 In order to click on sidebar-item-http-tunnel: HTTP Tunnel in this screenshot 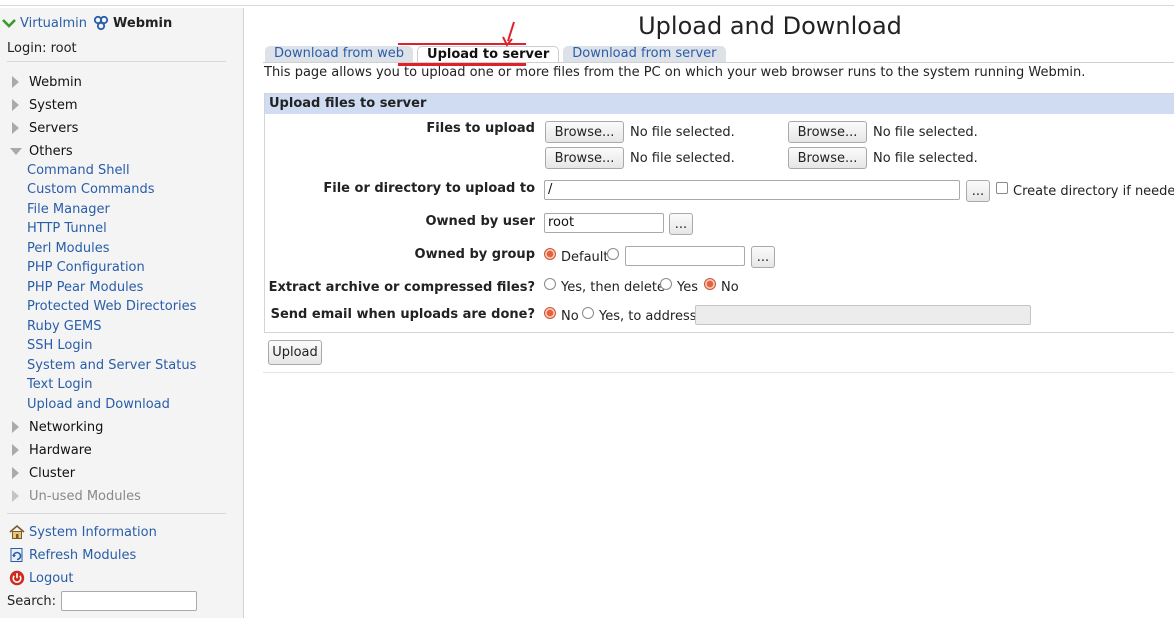, I will do `click(67, 229)`.